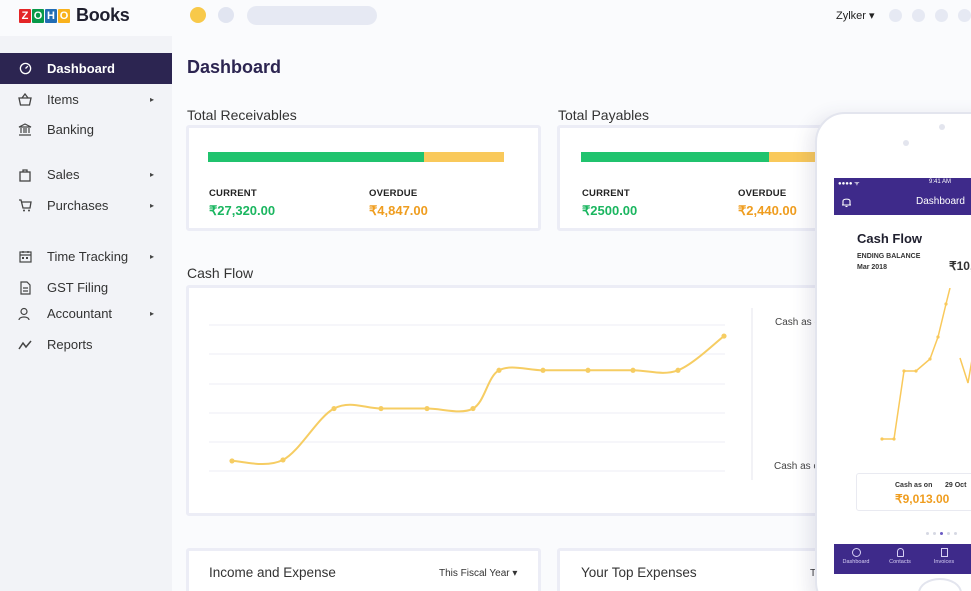 Image resolution: width=971 pixels, height=591 pixels. Describe the element at coordinates (485, 18) in the screenshot. I see `top-bar: Z O H O Books Zylker ▾` at that location.